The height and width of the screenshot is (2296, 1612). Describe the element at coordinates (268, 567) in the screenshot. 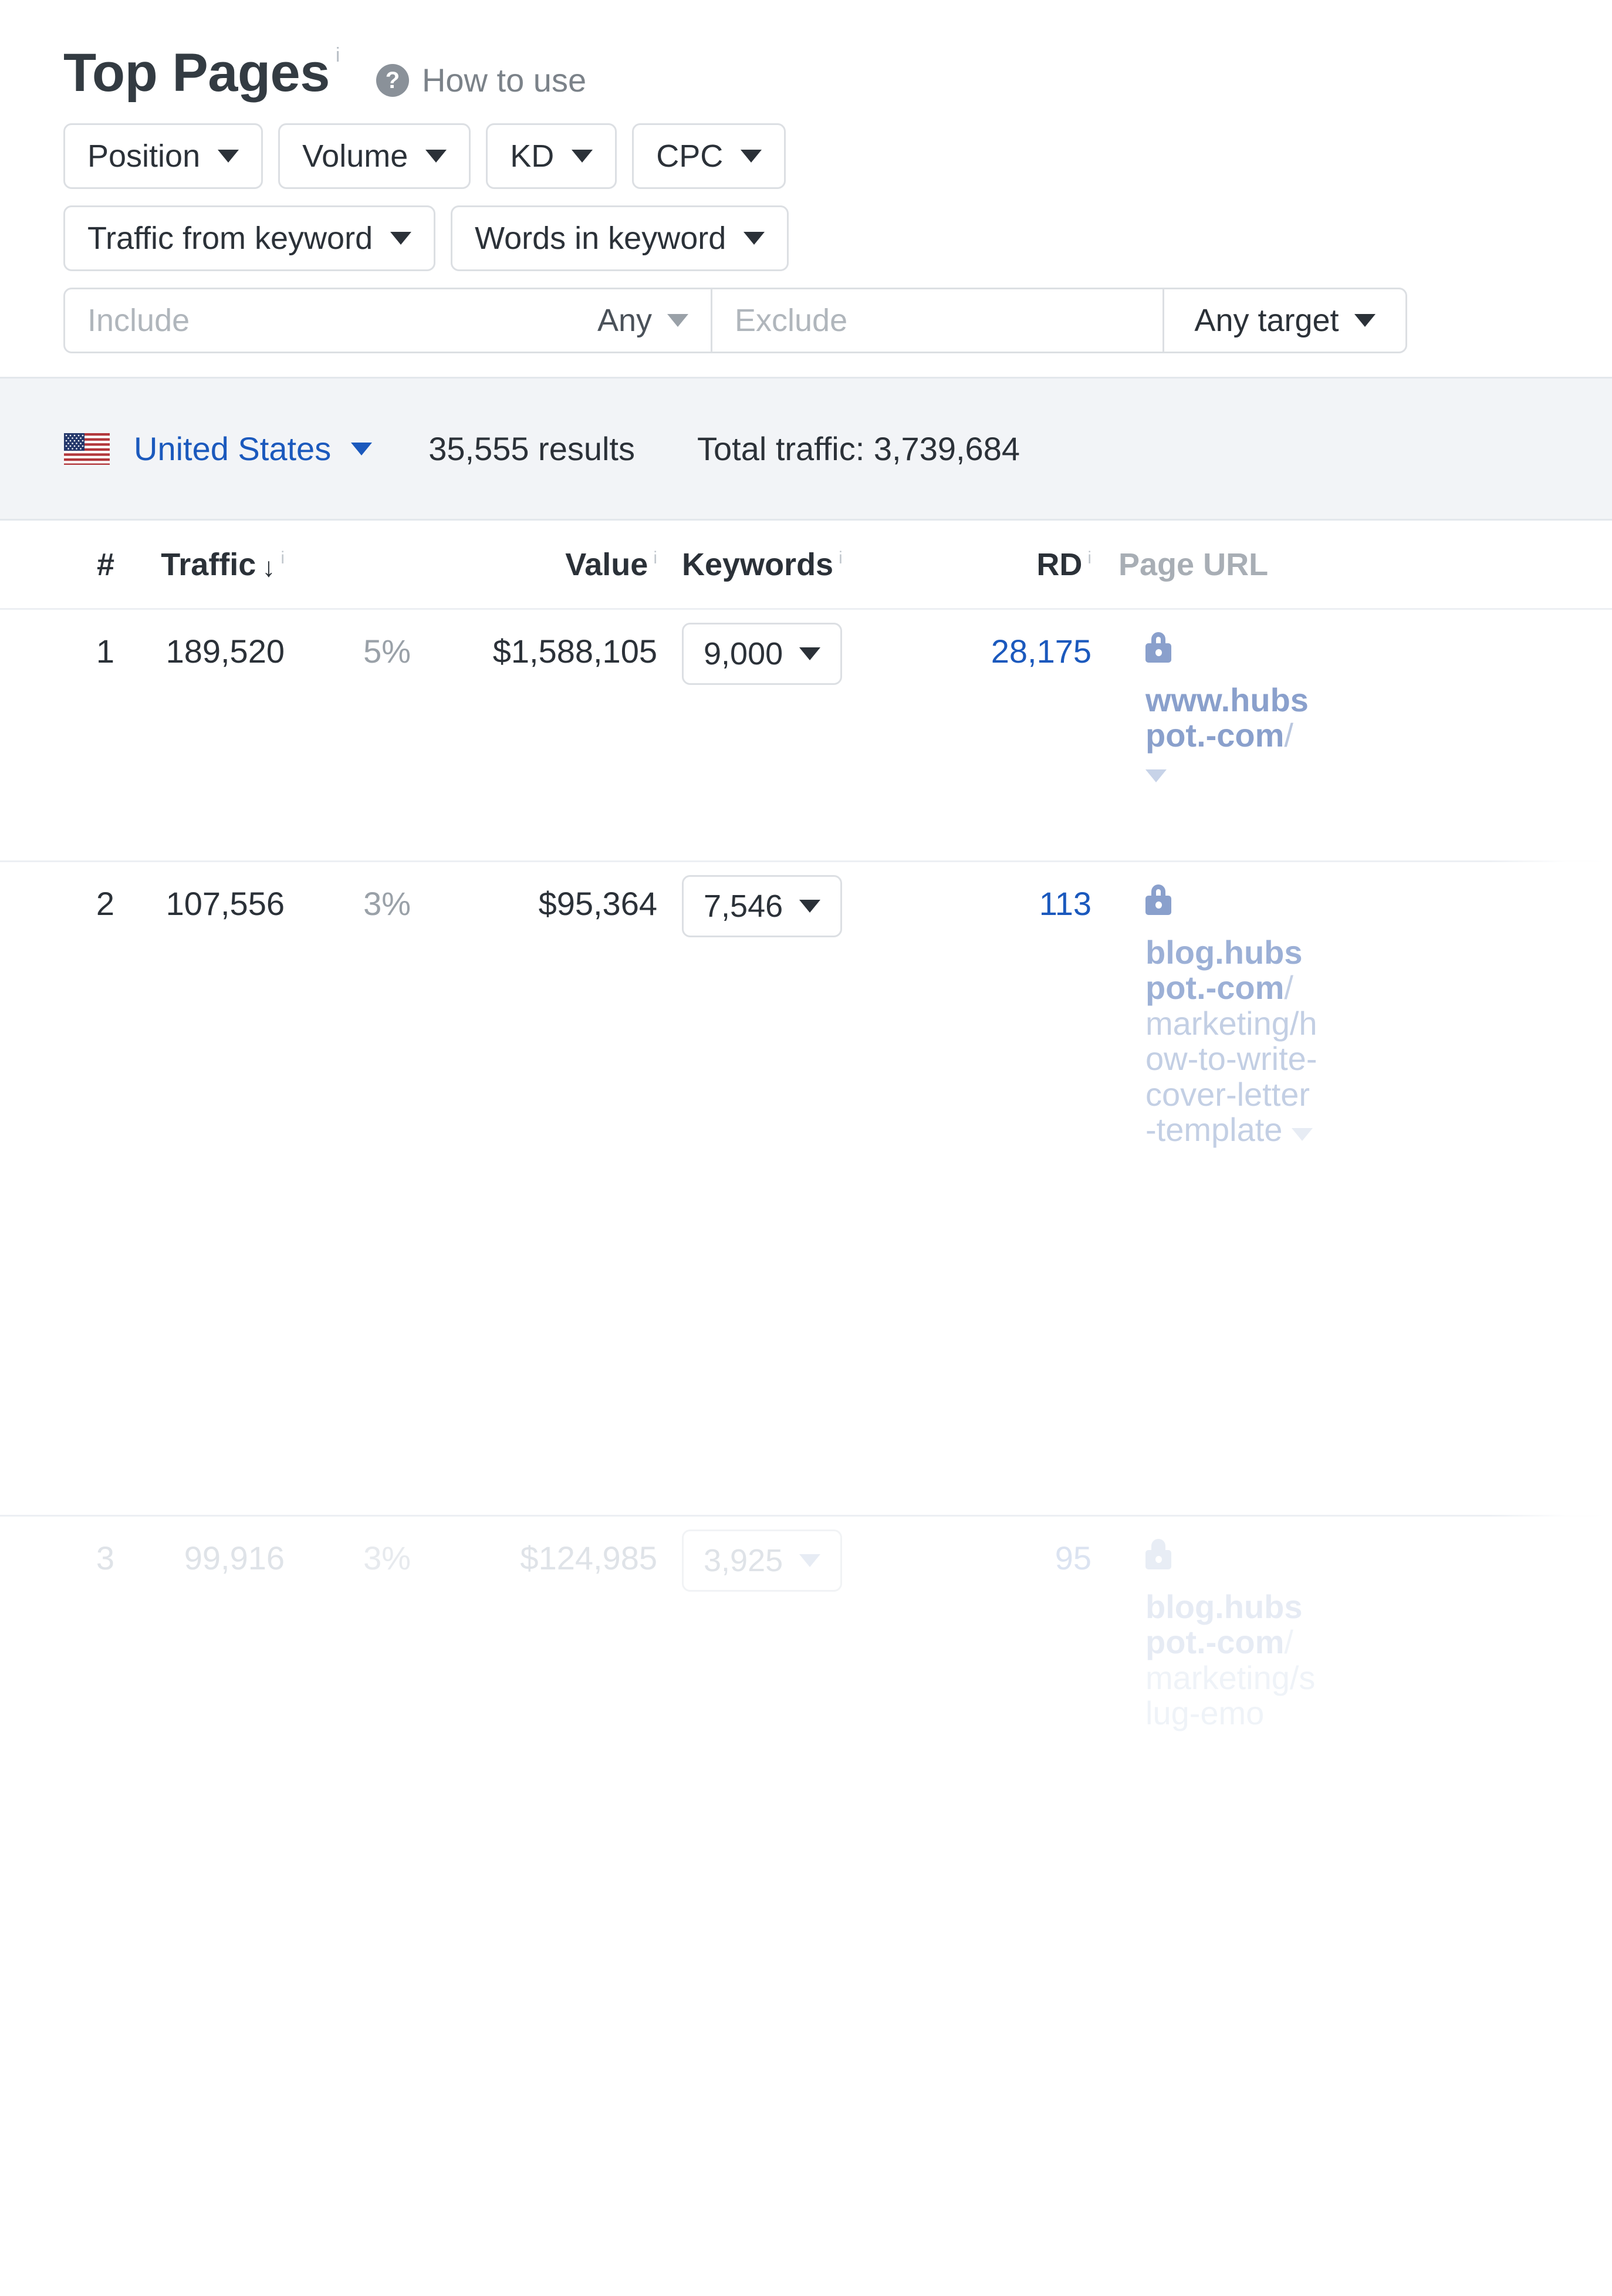

I see `sort-descending-icon: ↓` at that location.